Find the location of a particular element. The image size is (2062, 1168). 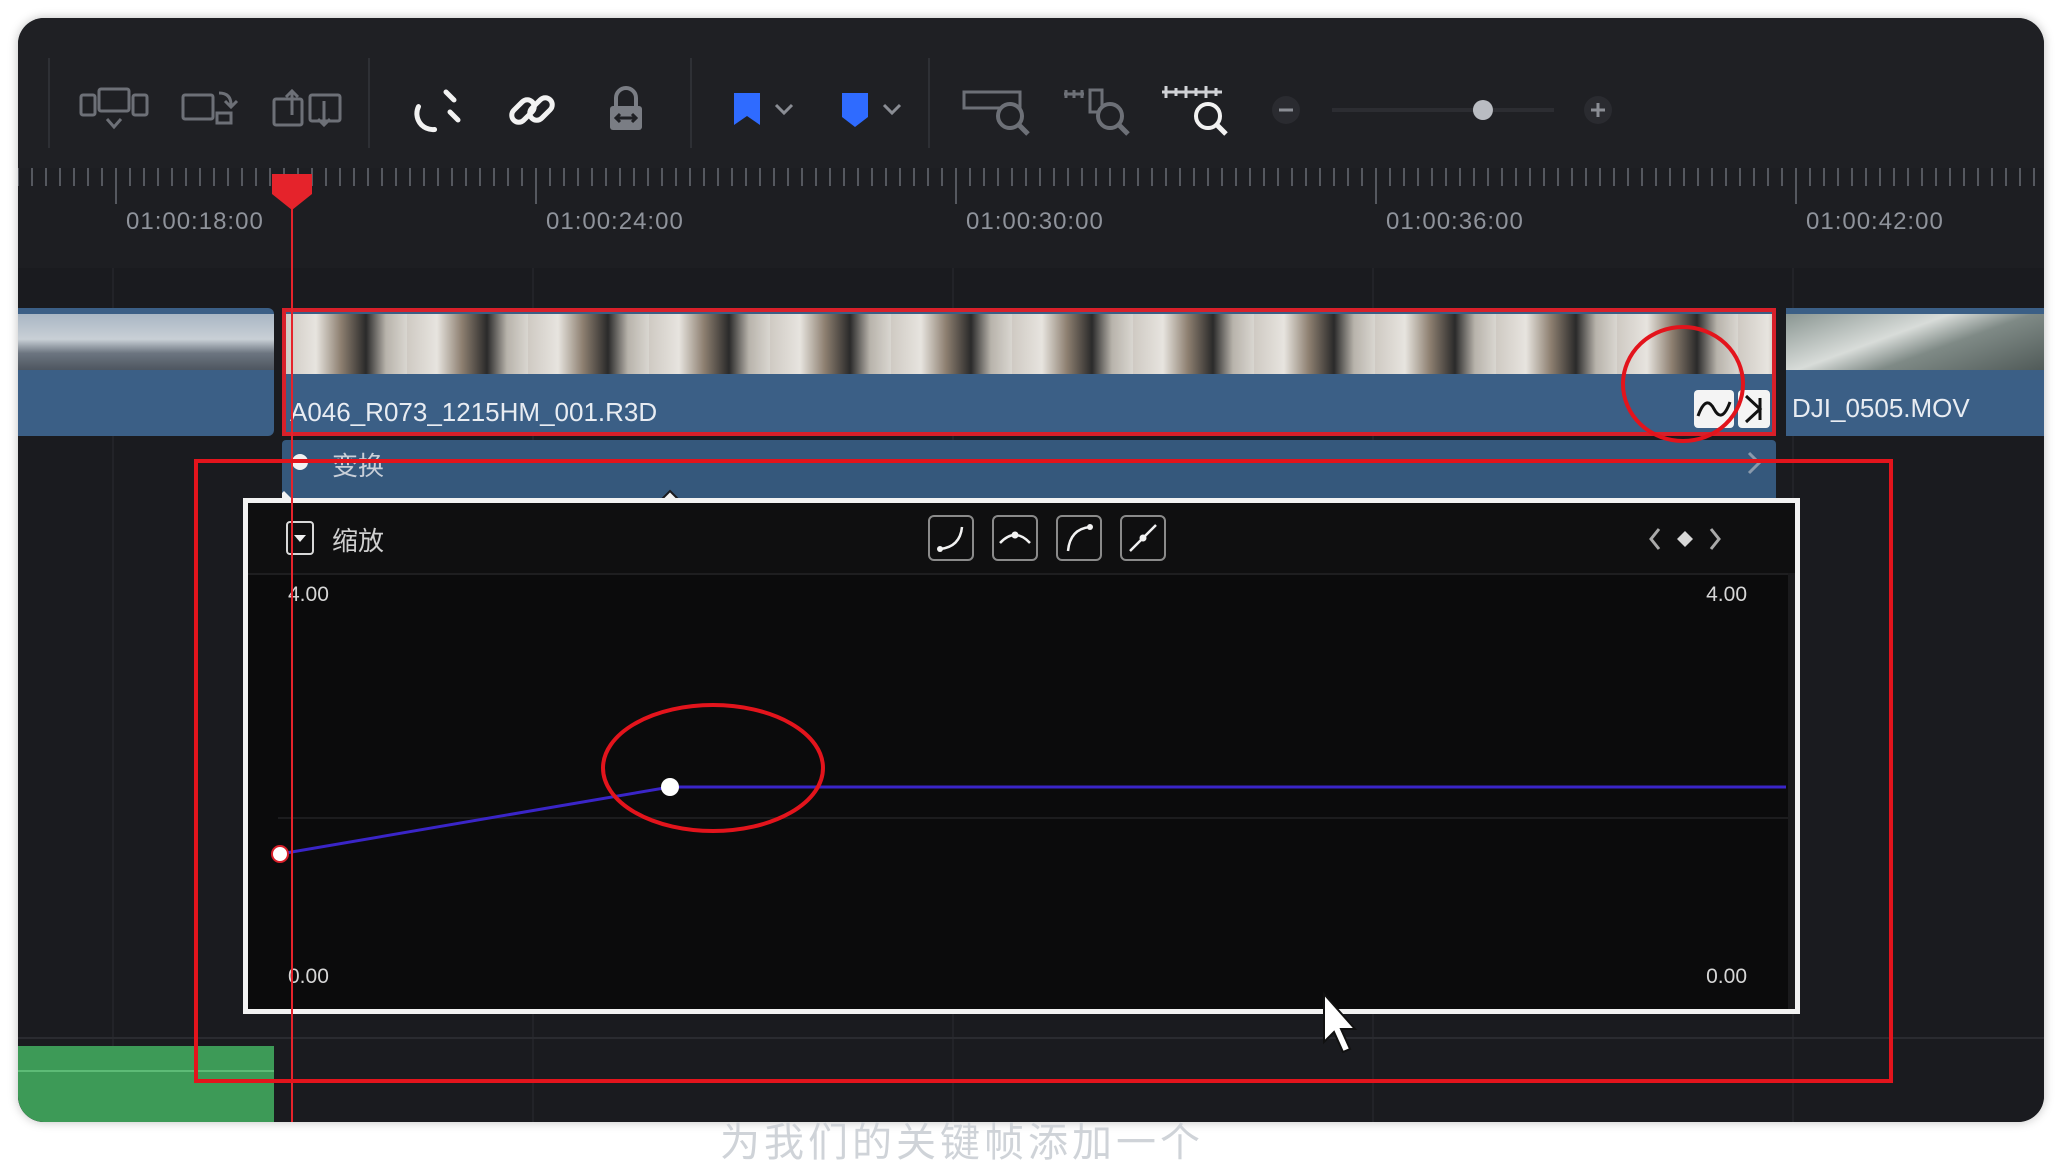

timecode-label: 01:00:42:00 is located at coordinates (1875, 221).